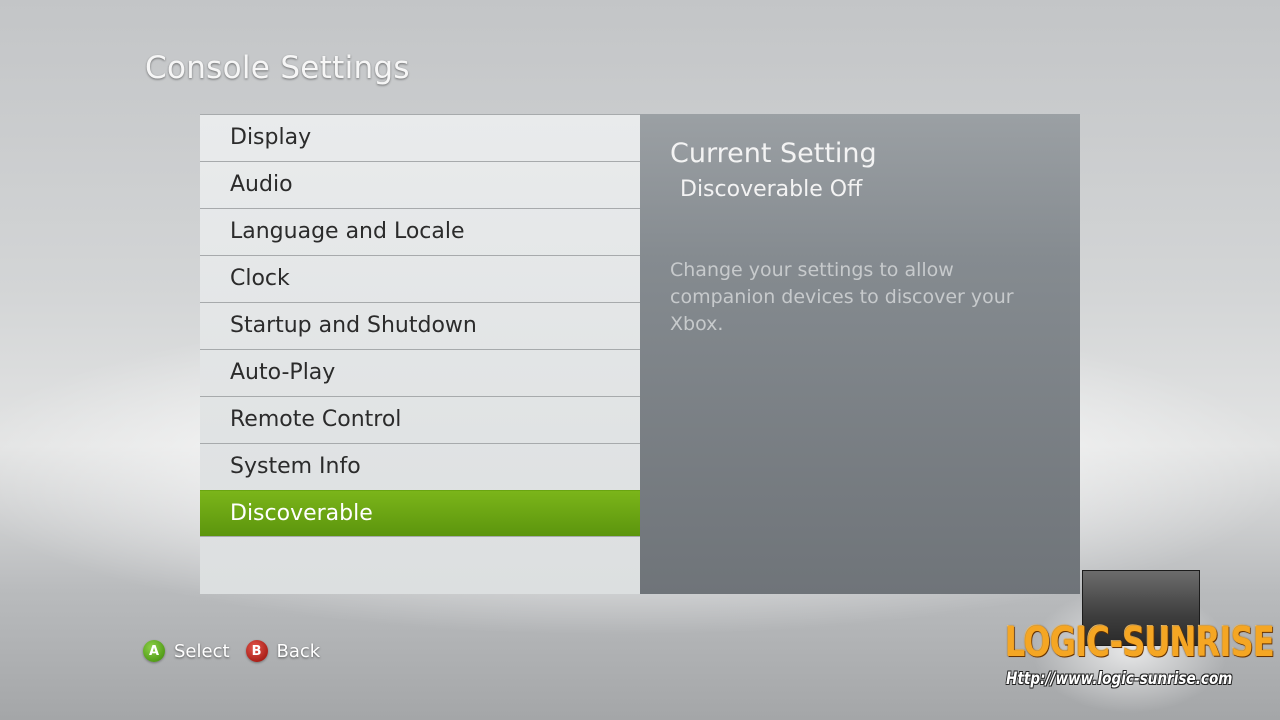  What do you see at coordinates (420, 278) in the screenshot?
I see `menu-item-clock: Clock` at bounding box center [420, 278].